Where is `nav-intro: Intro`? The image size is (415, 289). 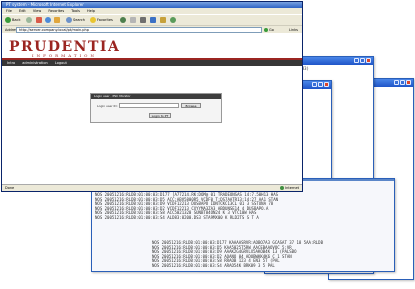 nav-intro: Intro is located at coordinates (11, 63).